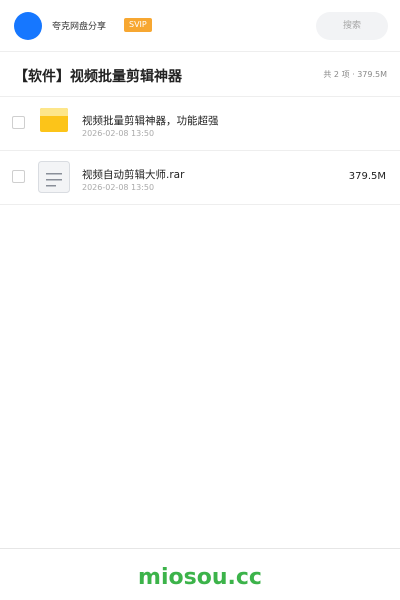 The width and height of the screenshot is (400, 600). I want to click on file-size: 379.5M, so click(367, 176).